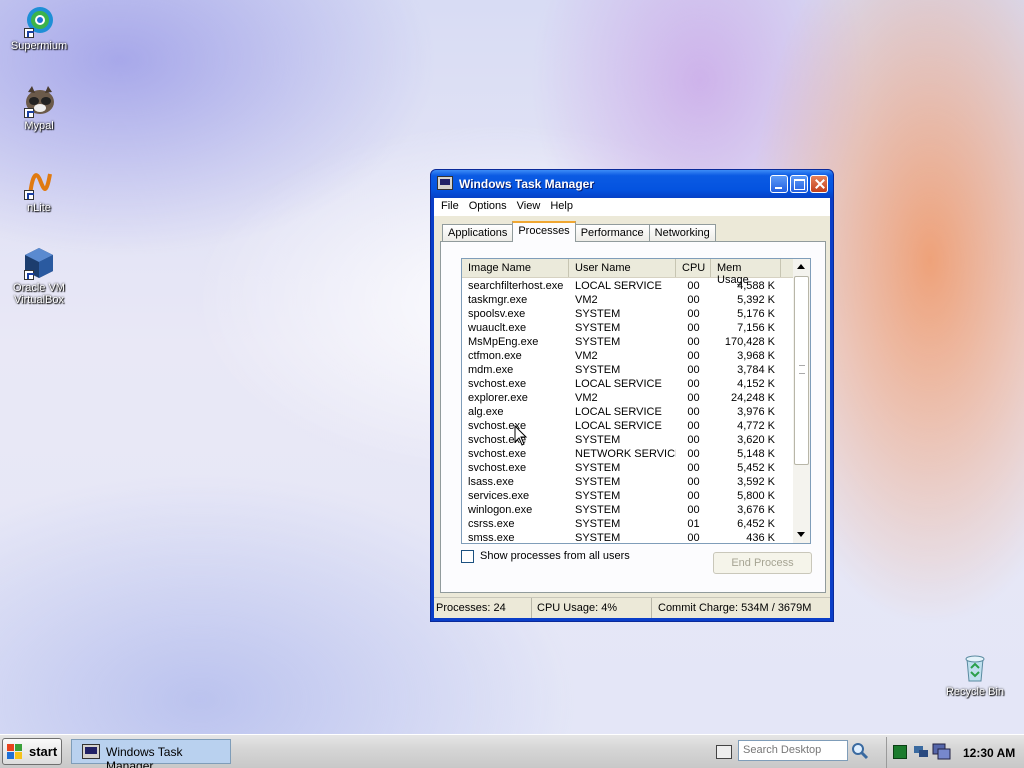 This screenshot has height=768, width=1024. I want to click on taskbar-button-task-manager: Windows Task Manager, so click(151, 753).